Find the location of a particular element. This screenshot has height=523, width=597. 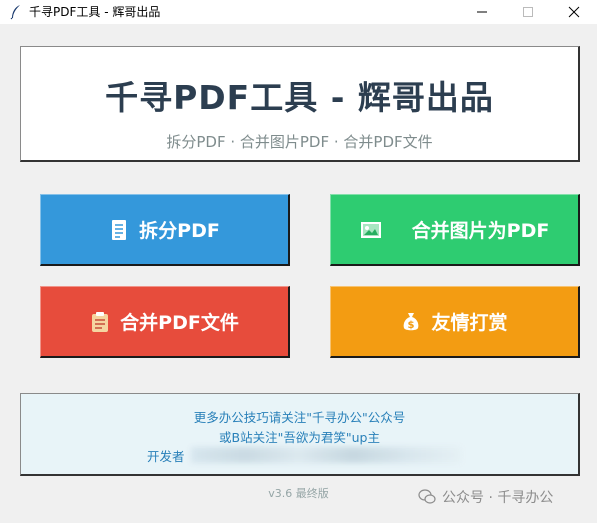

info-line-wechat: 更多办公技巧请关注"千寻办公"公众号 is located at coordinates (299, 417).